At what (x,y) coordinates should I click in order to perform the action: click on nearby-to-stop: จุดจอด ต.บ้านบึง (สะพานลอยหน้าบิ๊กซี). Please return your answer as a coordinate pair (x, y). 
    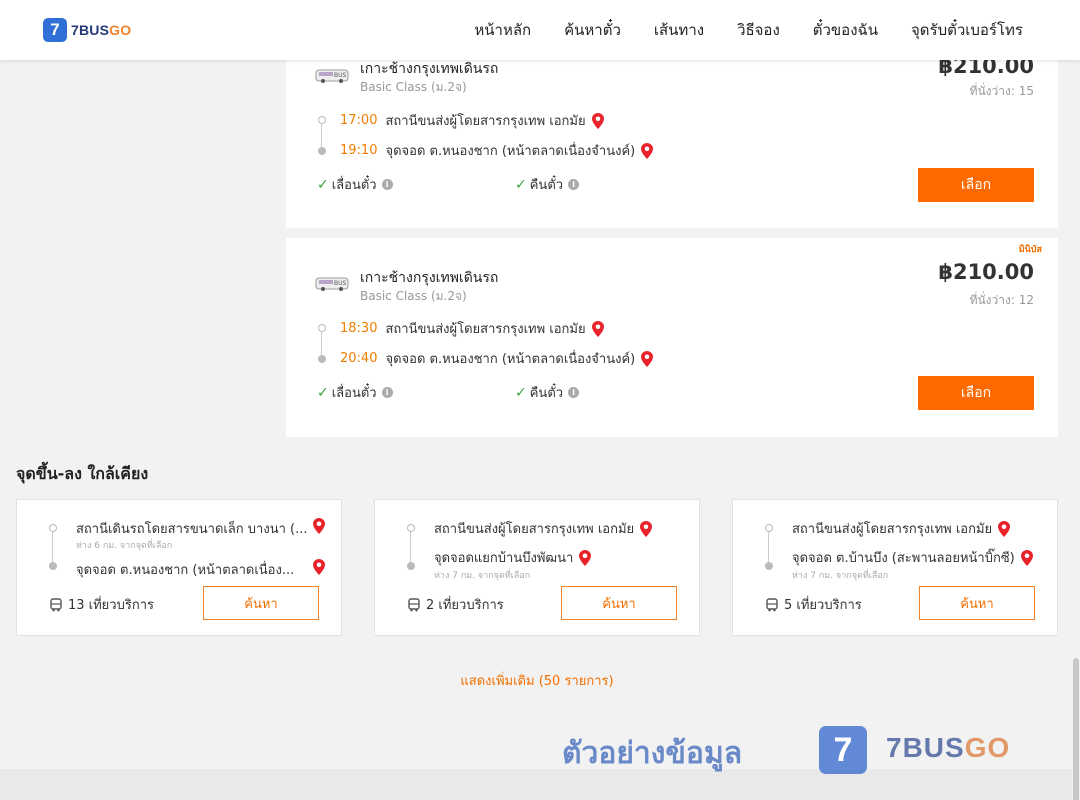
    Looking at the image, I should click on (912, 557).